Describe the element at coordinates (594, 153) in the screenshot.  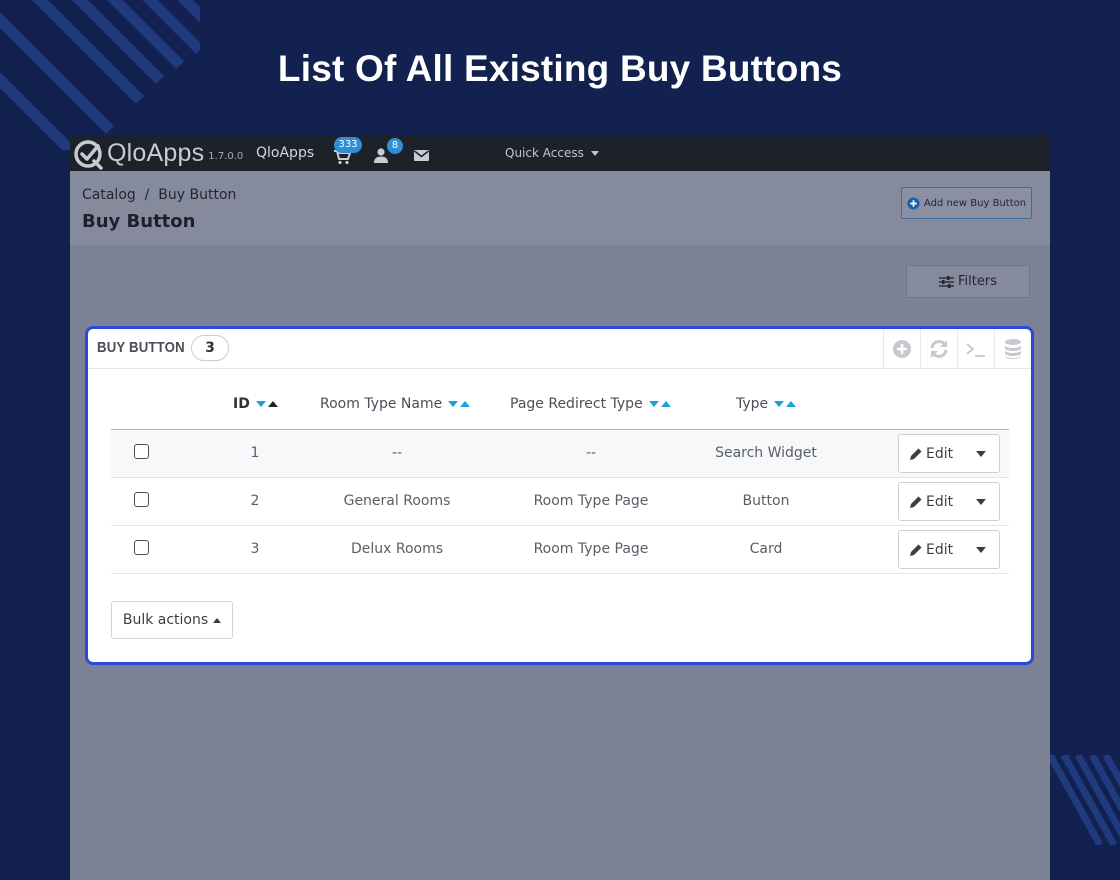
I see `chevron-down-icon` at that location.